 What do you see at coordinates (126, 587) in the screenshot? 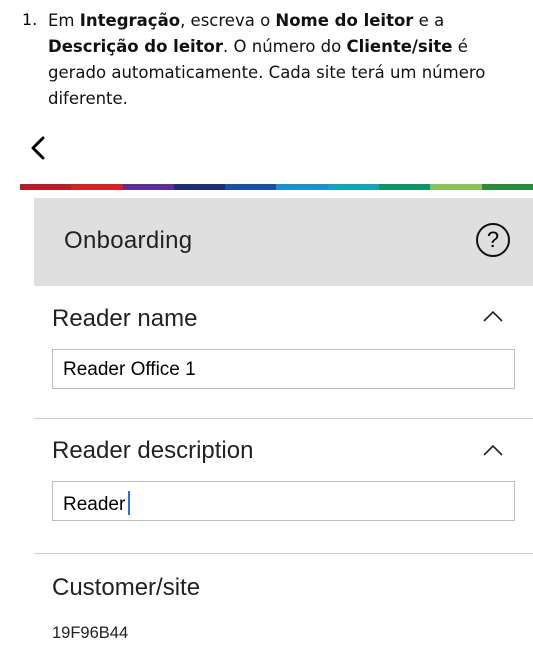
I see `customer-site-label: Customer/site` at bounding box center [126, 587].